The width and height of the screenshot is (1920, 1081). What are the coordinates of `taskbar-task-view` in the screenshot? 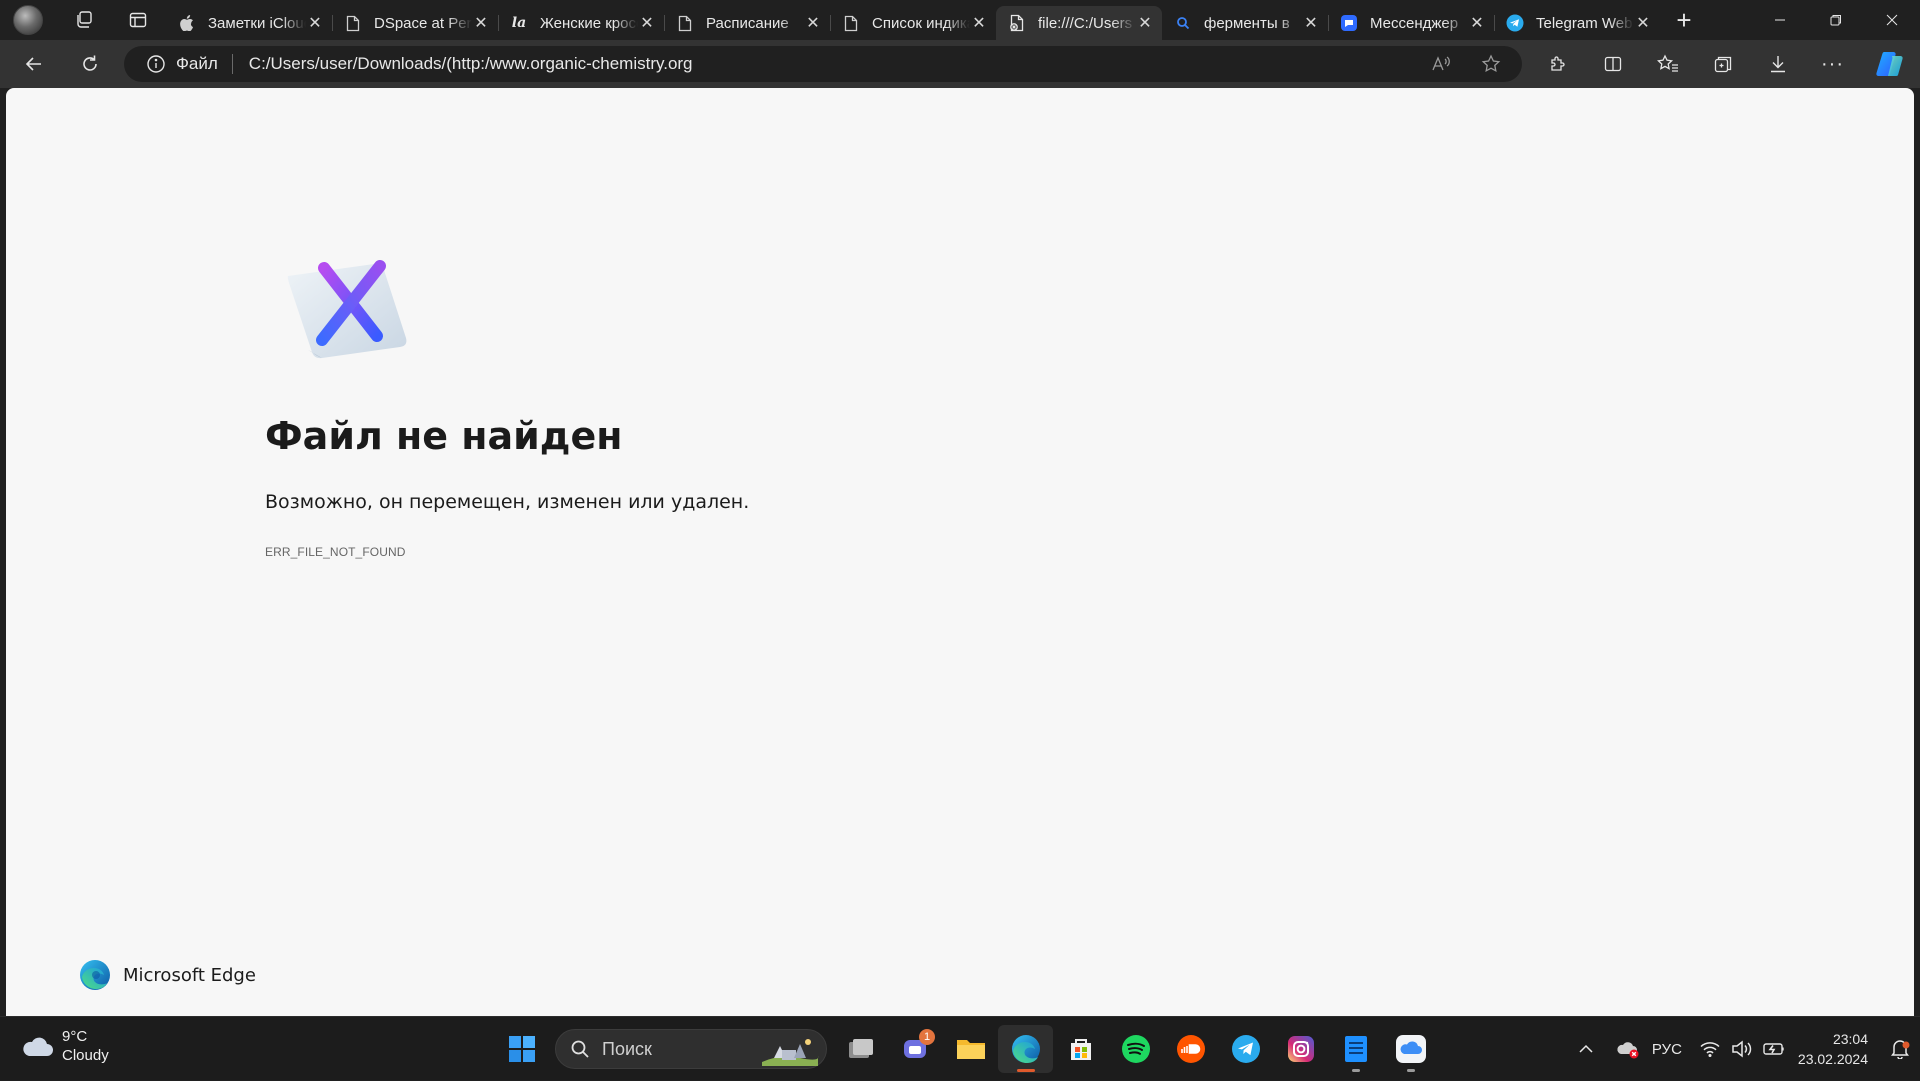 It's located at (860, 1049).